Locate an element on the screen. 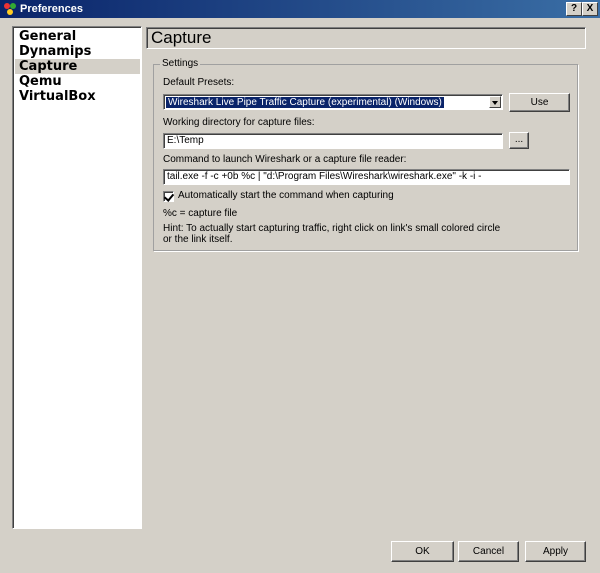 The width and height of the screenshot is (600, 573). settings-group-label: Settings is located at coordinates (180, 64).